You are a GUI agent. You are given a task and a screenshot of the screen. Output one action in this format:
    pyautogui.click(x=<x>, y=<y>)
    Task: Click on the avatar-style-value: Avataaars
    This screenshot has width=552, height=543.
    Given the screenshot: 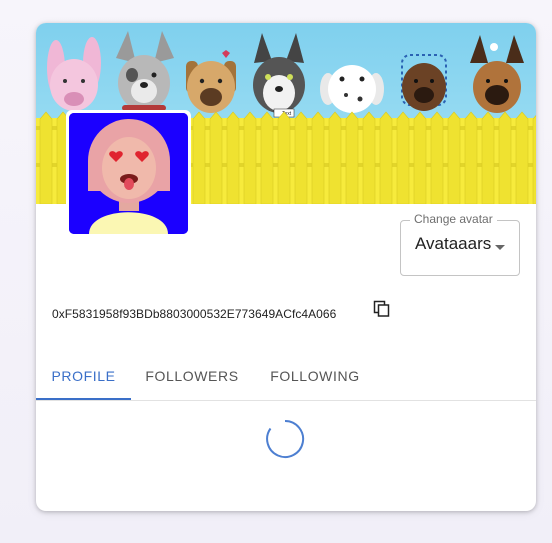 What is the action you would take?
    pyautogui.click(x=453, y=243)
    